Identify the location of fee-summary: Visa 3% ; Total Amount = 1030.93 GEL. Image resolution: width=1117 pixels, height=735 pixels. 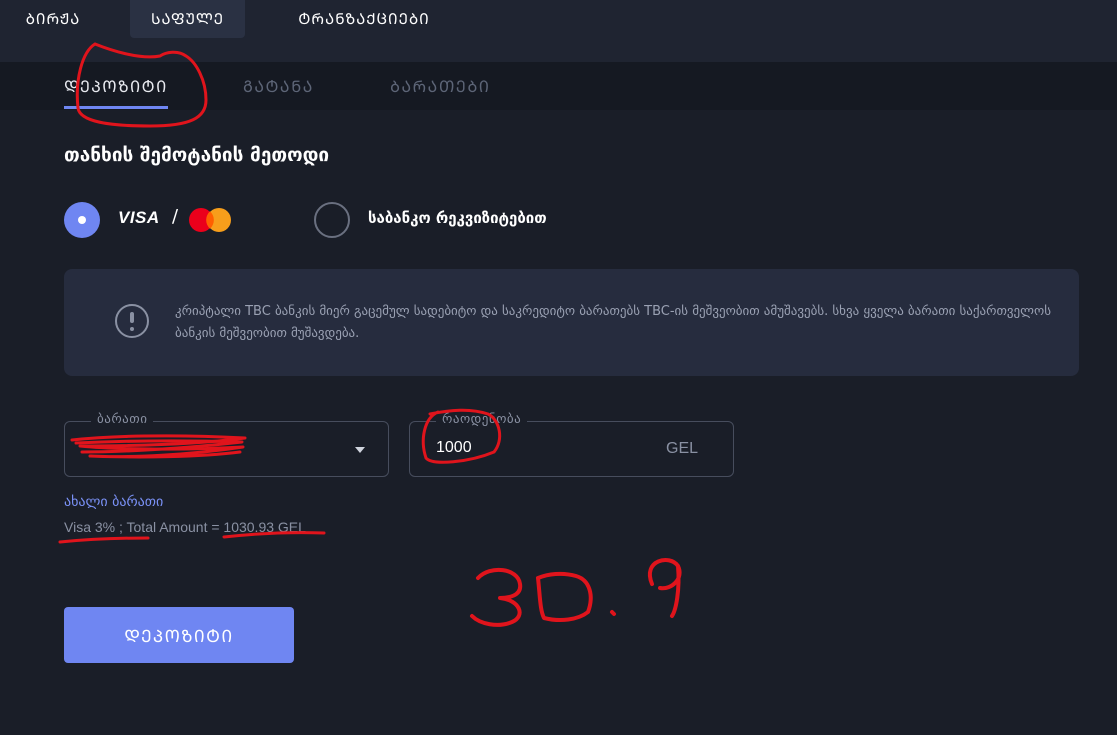
(185, 527).